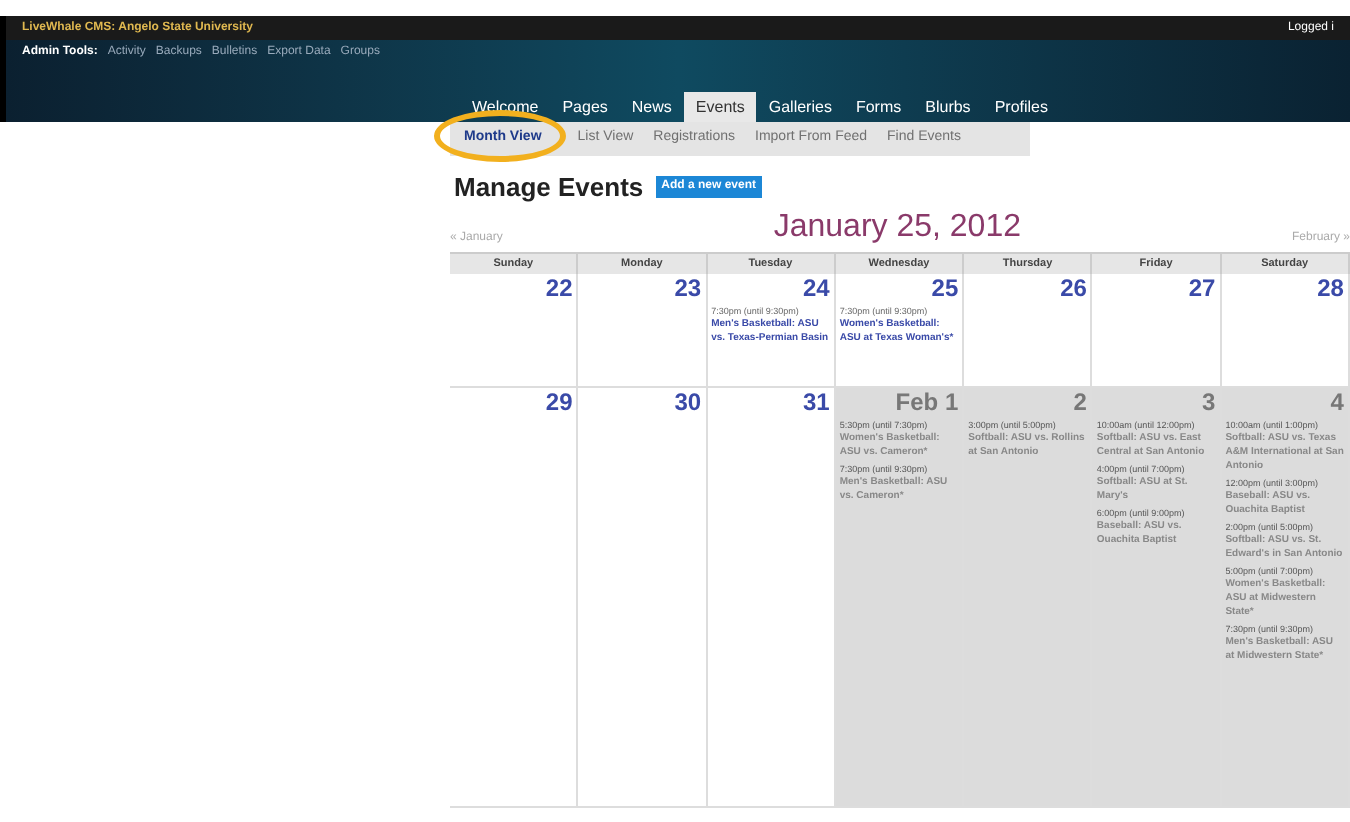 The height and width of the screenshot is (822, 1350). Describe the element at coordinates (1209, 401) in the screenshot. I see `day-number: 3` at that location.